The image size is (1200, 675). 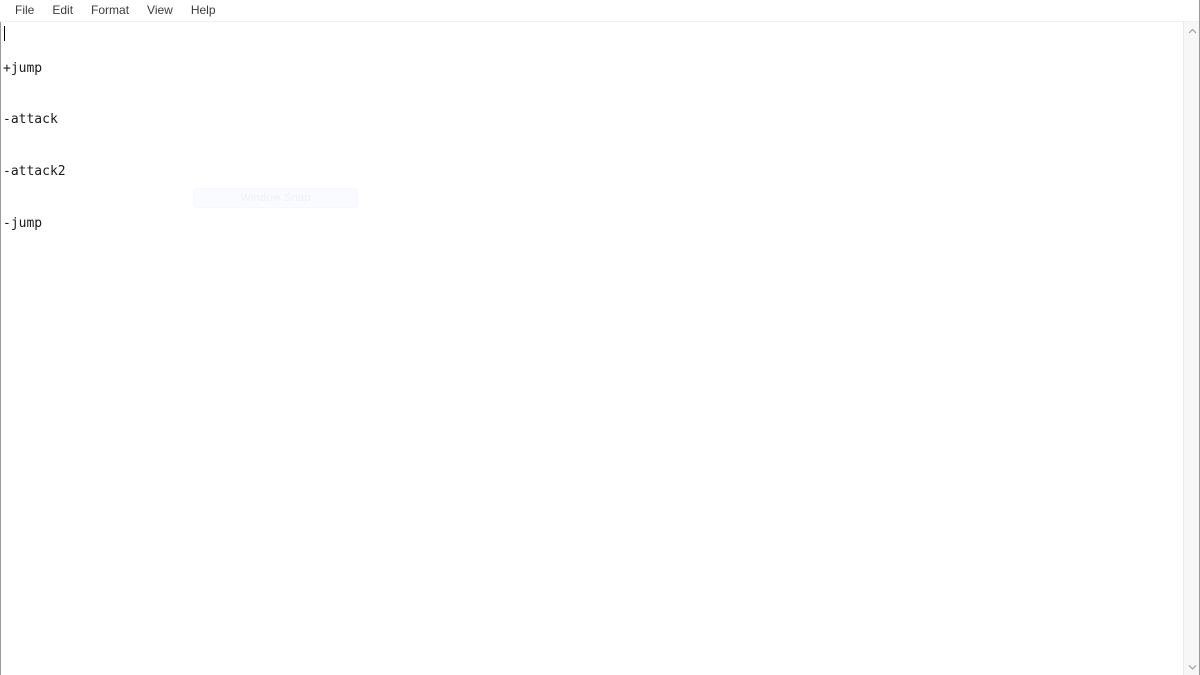 I want to click on menu-item-format: Format, so click(x=110, y=10).